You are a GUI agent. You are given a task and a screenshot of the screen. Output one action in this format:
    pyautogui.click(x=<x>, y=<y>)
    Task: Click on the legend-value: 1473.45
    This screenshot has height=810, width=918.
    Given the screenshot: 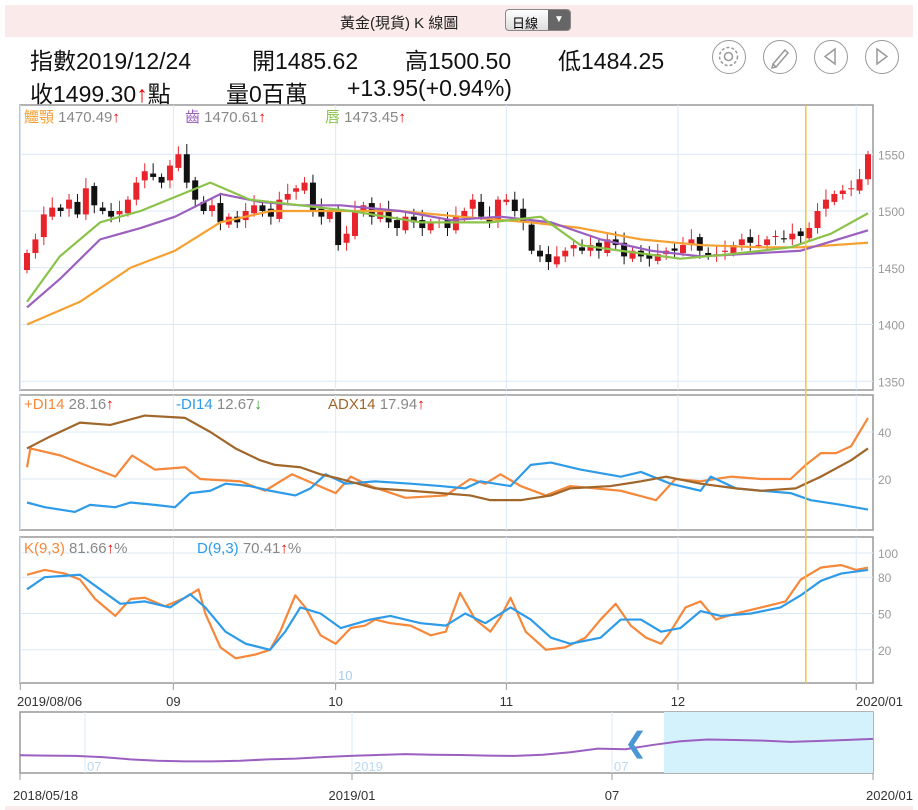 What is the action you would take?
    pyautogui.click(x=371, y=117)
    